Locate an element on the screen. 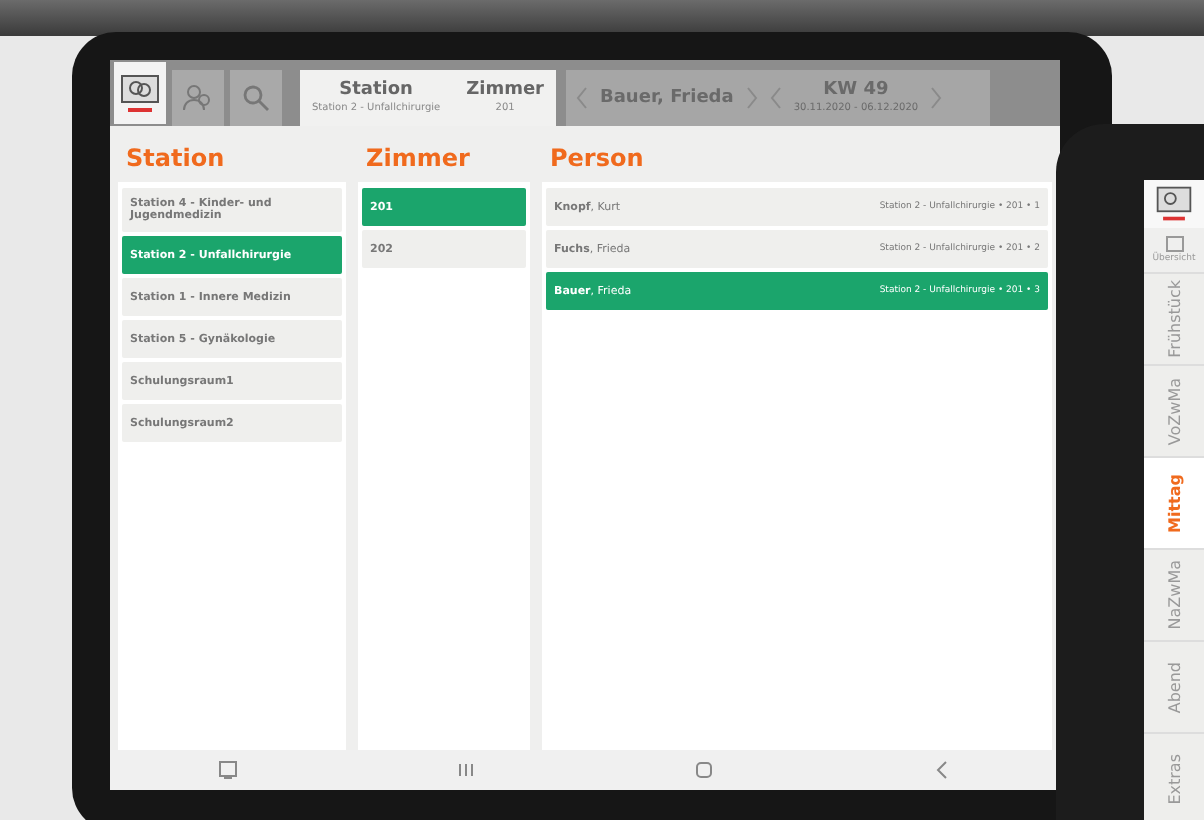 This screenshot has width=1204, height=820. tab-label: Zimmer is located at coordinates (505, 91).